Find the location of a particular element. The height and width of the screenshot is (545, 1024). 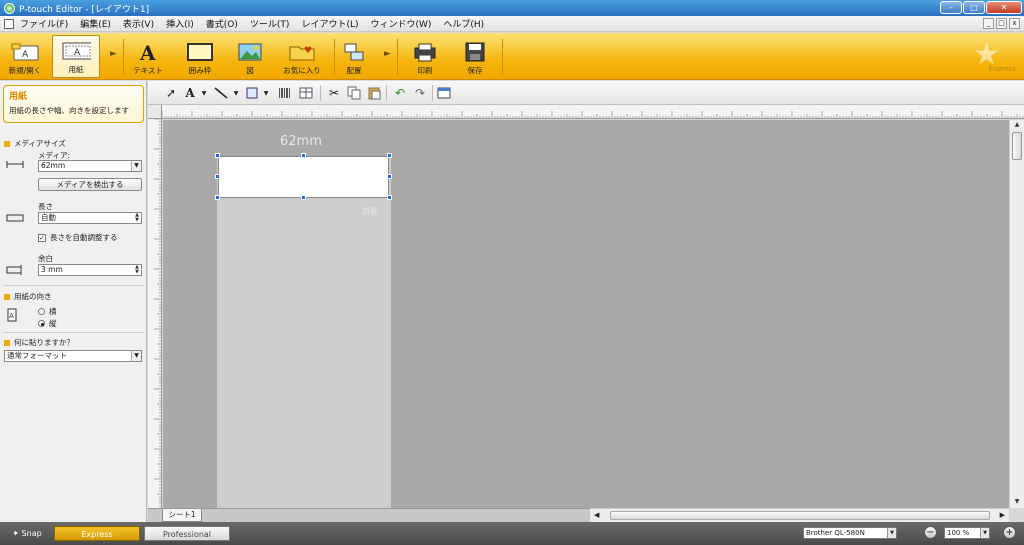

label-object is located at coordinates (303, 177).